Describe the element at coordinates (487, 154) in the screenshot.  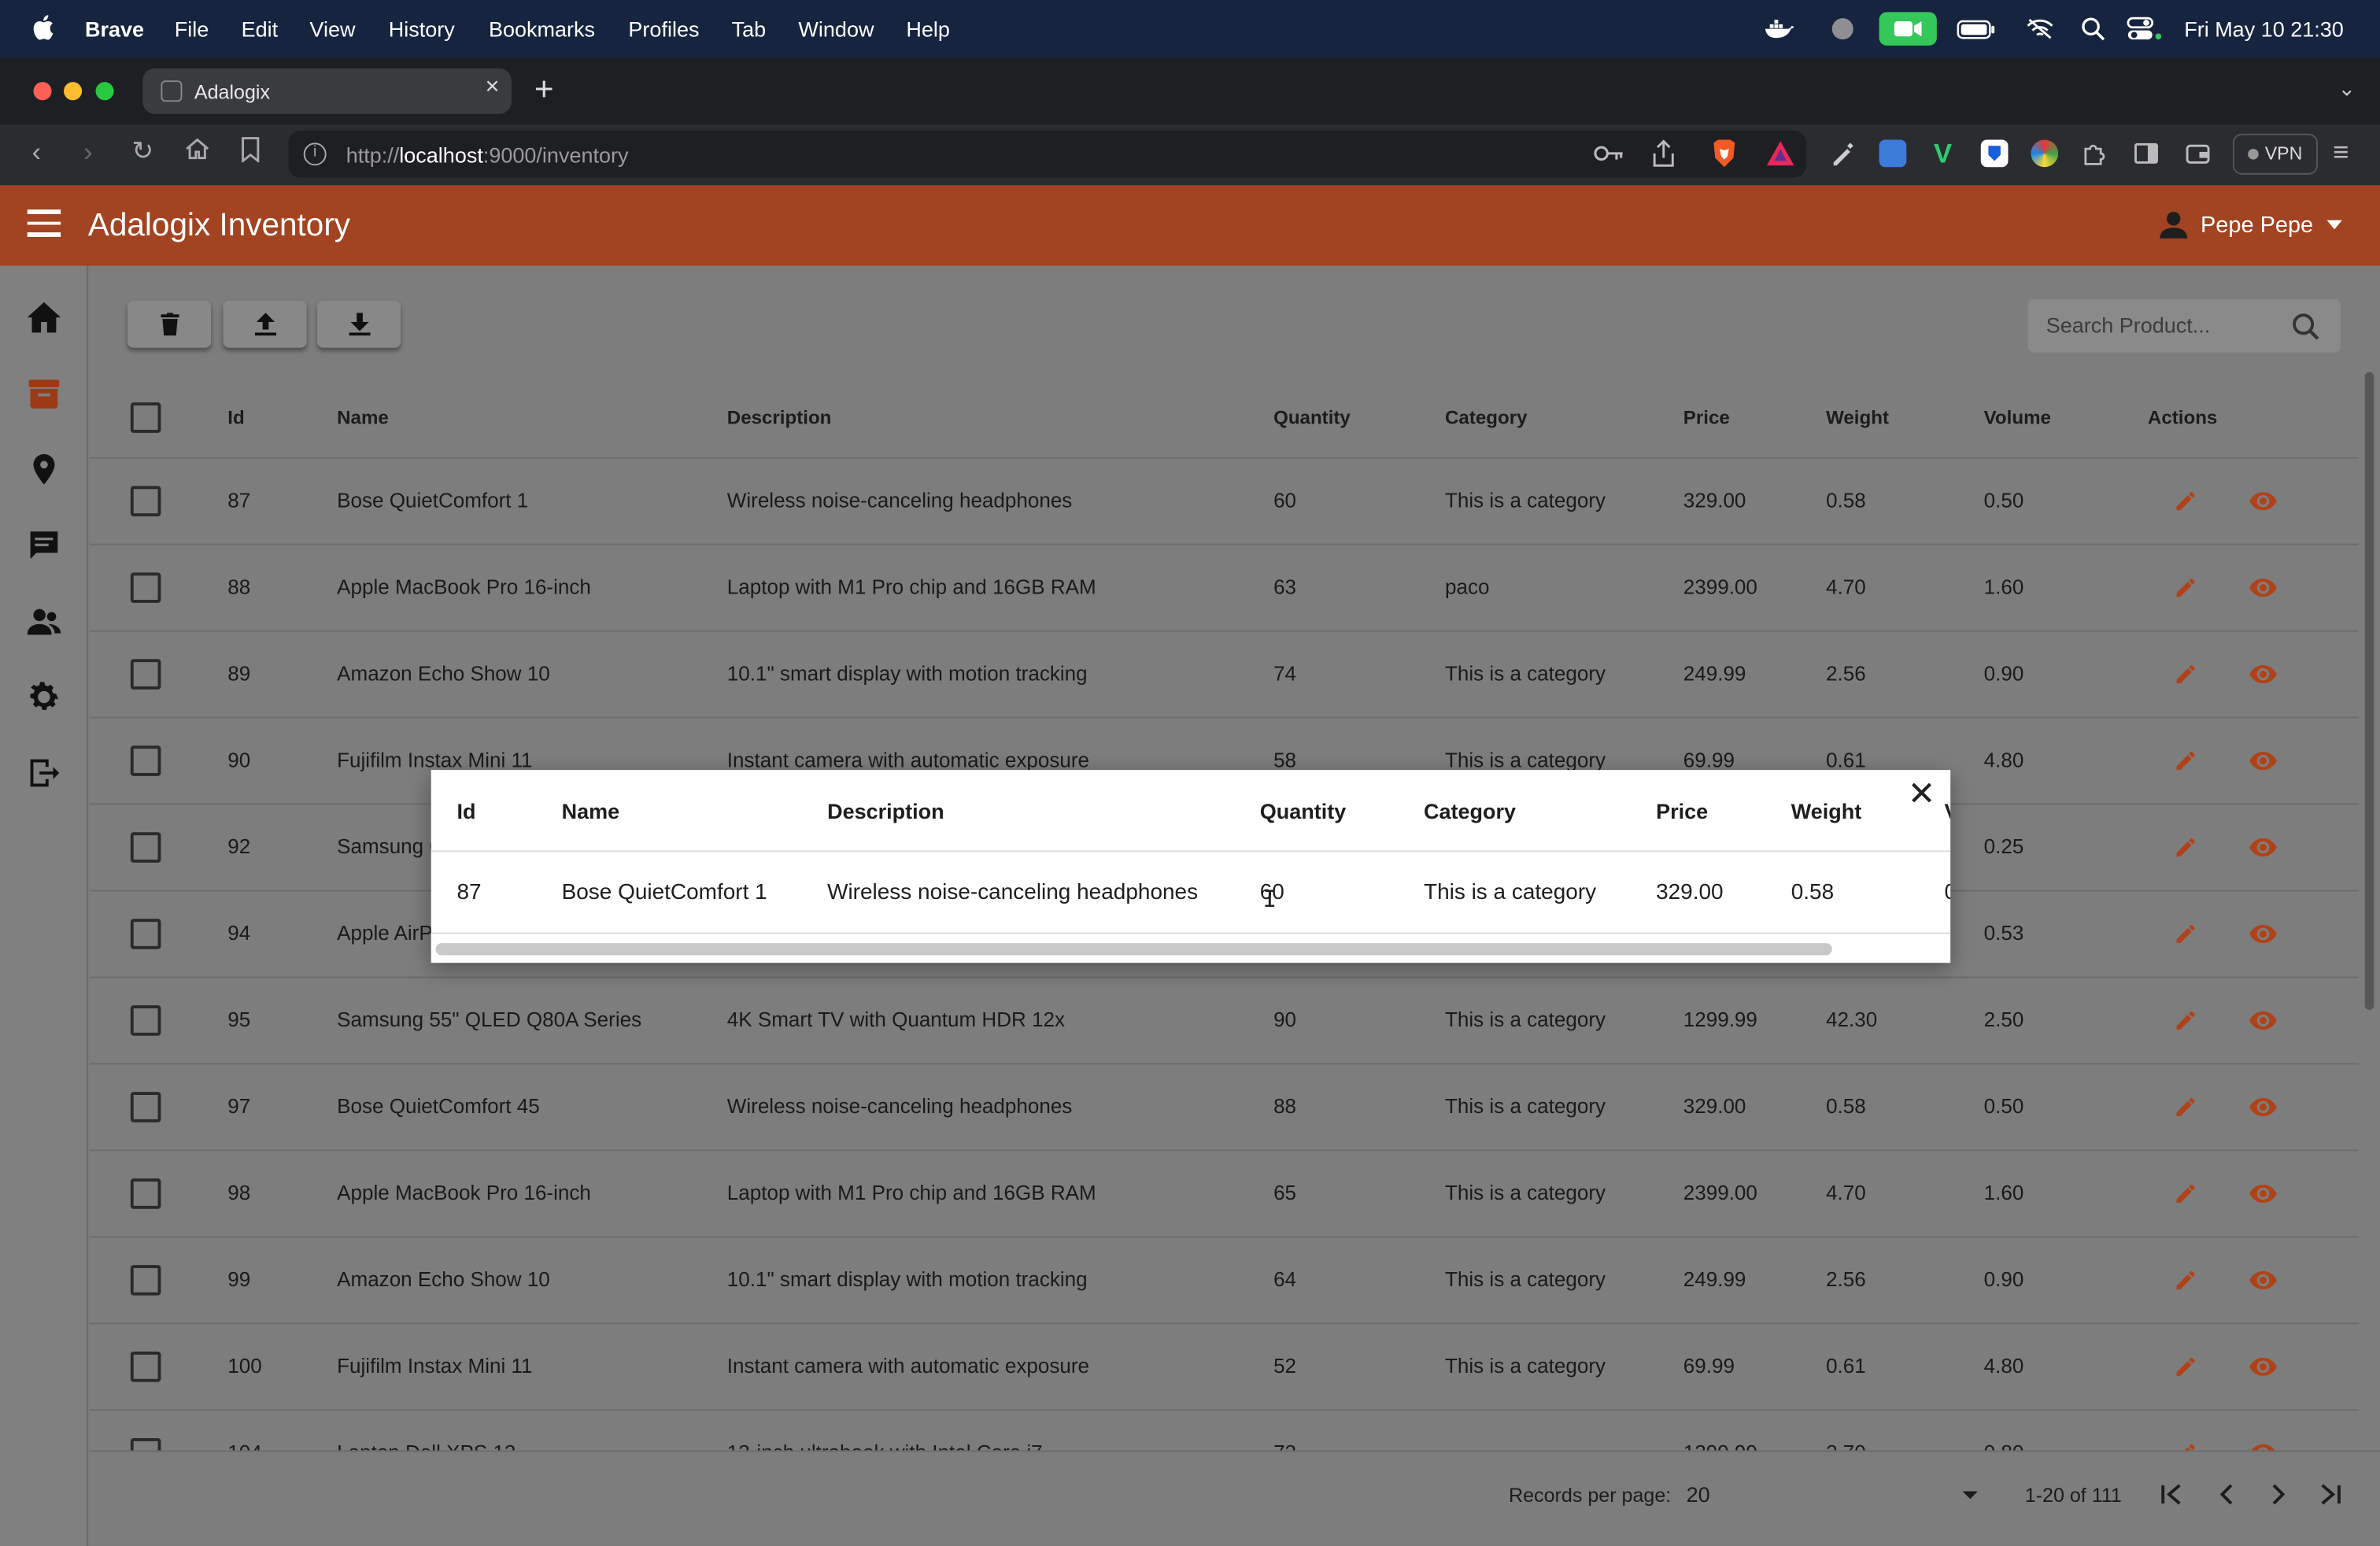
I see `url-text: http://localhost:9000/inventory` at that location.